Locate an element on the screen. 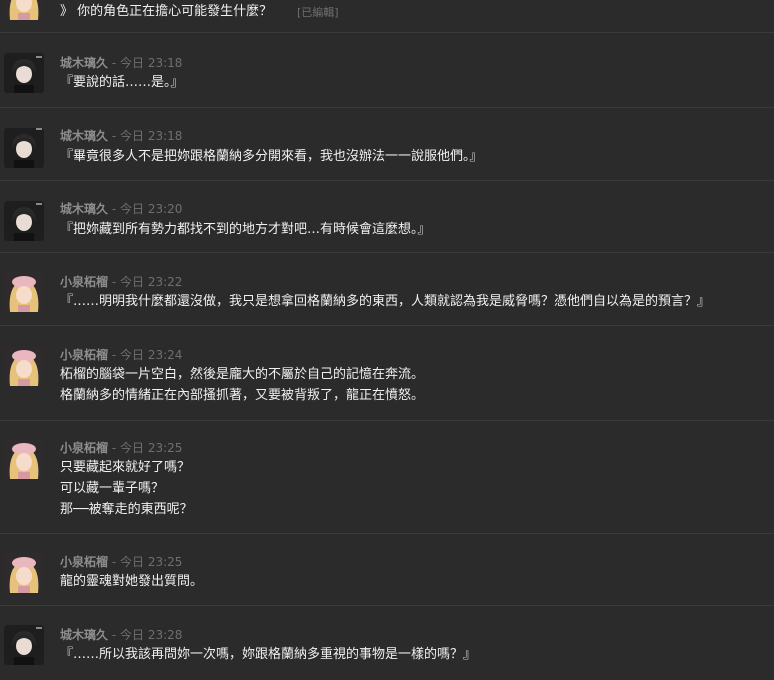  message-line: 只要藏起來就好了嗎？ is located at coordinates (125, 467).